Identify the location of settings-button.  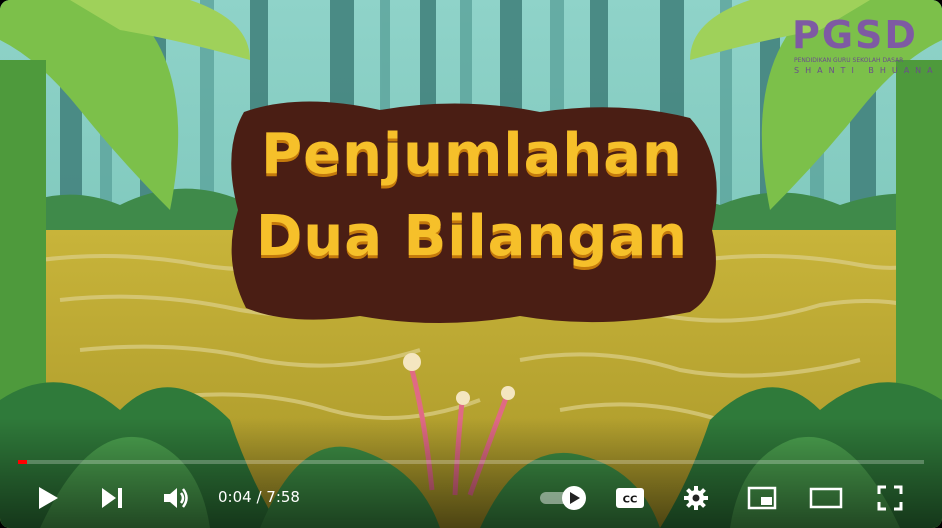
(696, 498).